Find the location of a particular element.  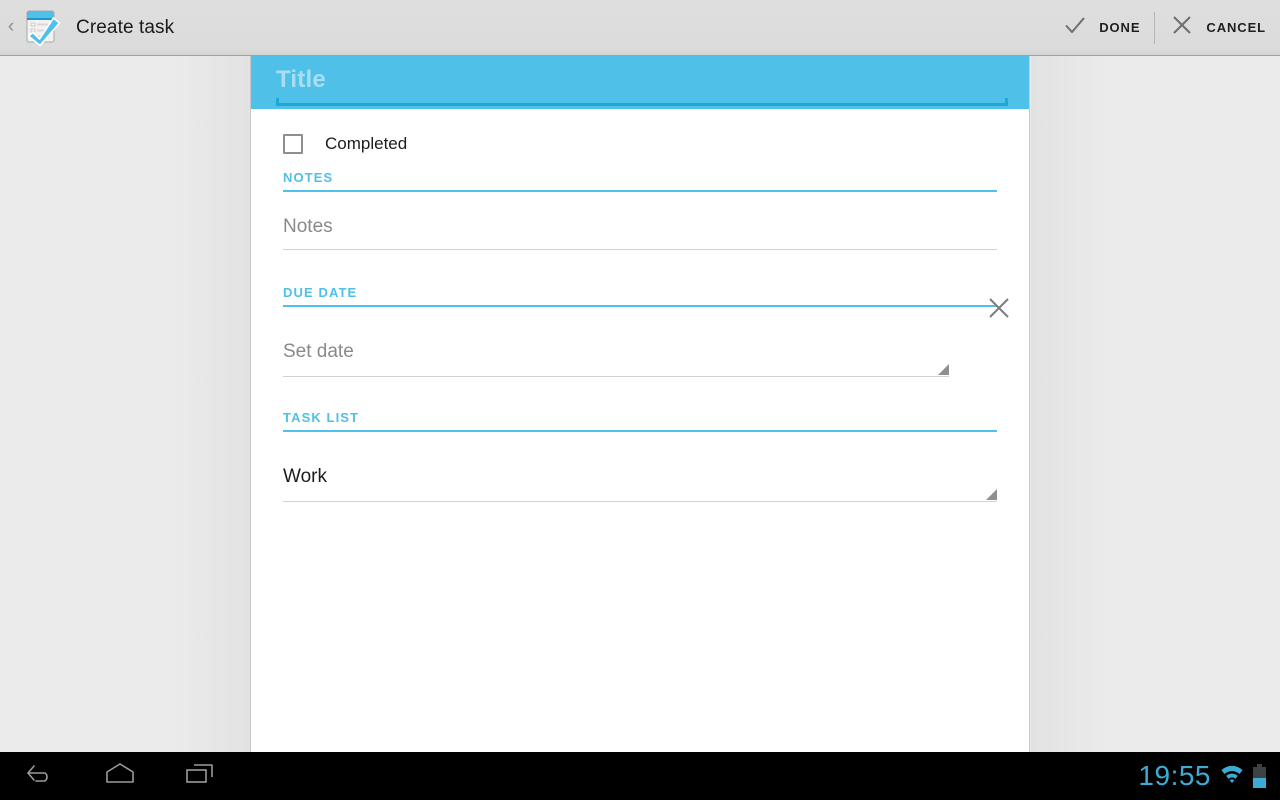

back-arrow-icon is located at coordinates (40, 776).